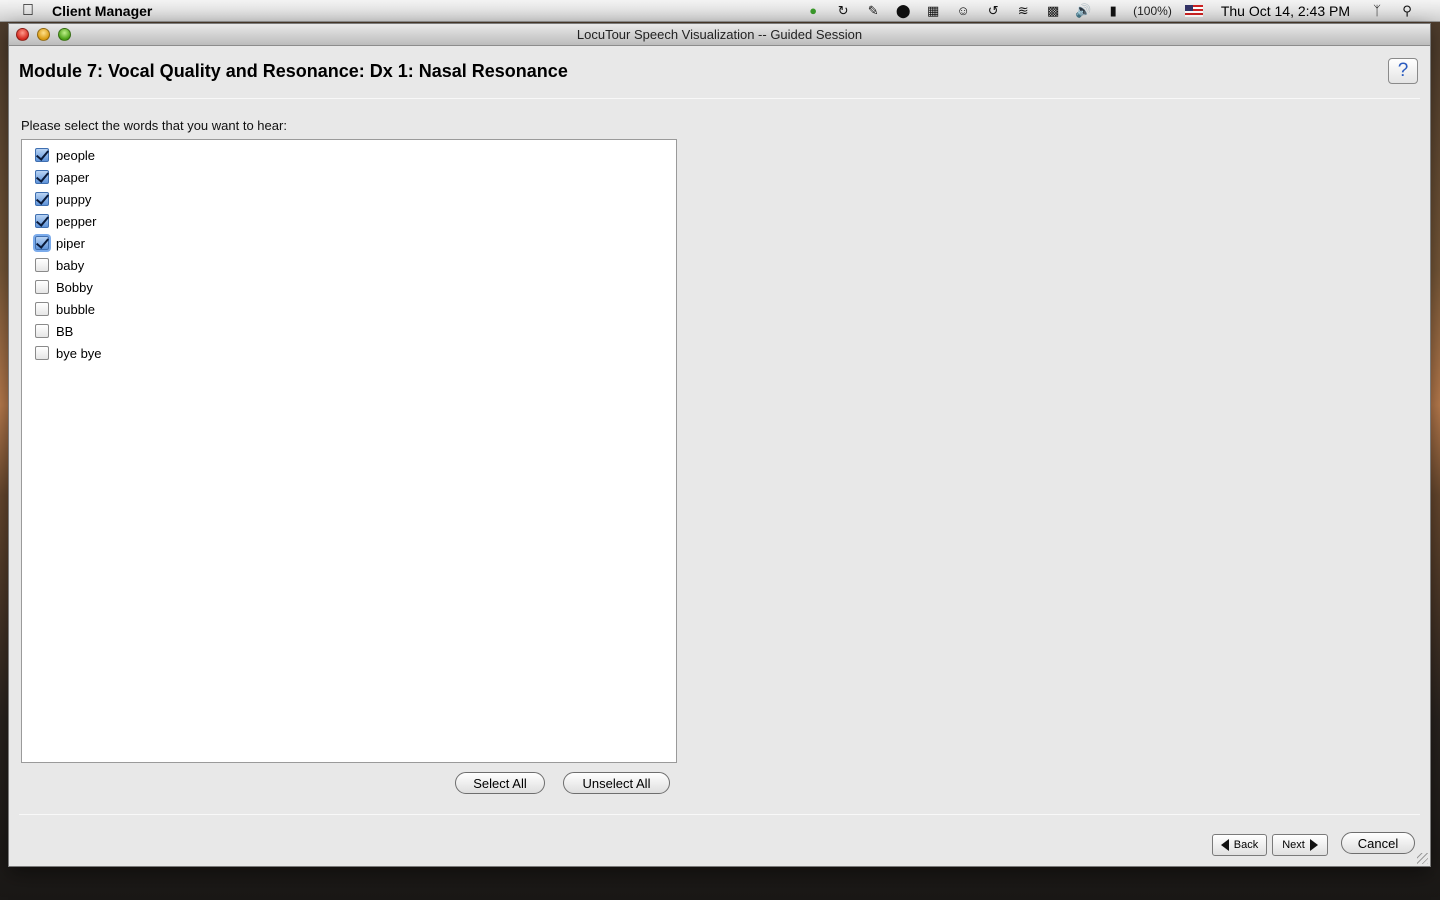 The image size is (1440, 900). Describe the element at coordinates (349, 199) in the screenshot. I see `word-item: puppy` at that location.